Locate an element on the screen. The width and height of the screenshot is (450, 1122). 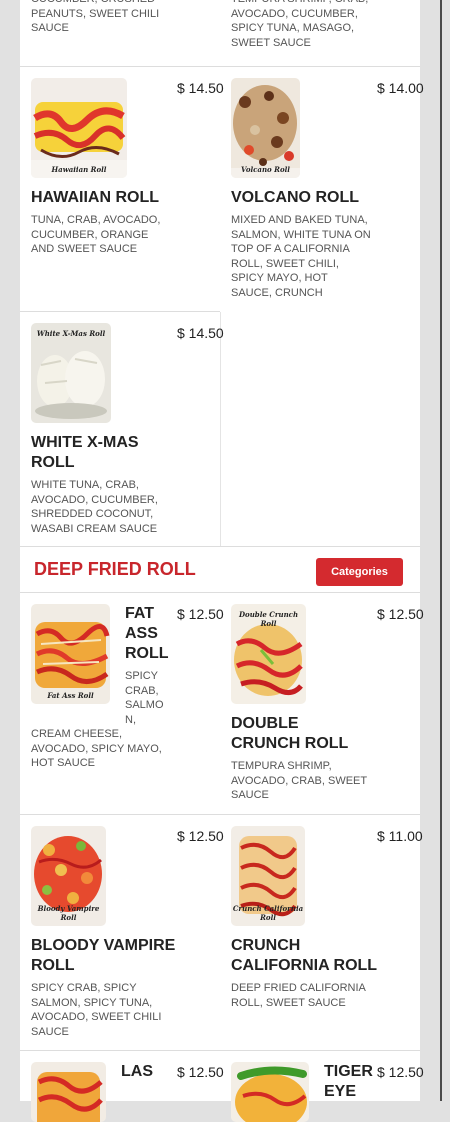
fat-ass-roll-image: Fat Ass Roll is located at coordinates (70, 654).